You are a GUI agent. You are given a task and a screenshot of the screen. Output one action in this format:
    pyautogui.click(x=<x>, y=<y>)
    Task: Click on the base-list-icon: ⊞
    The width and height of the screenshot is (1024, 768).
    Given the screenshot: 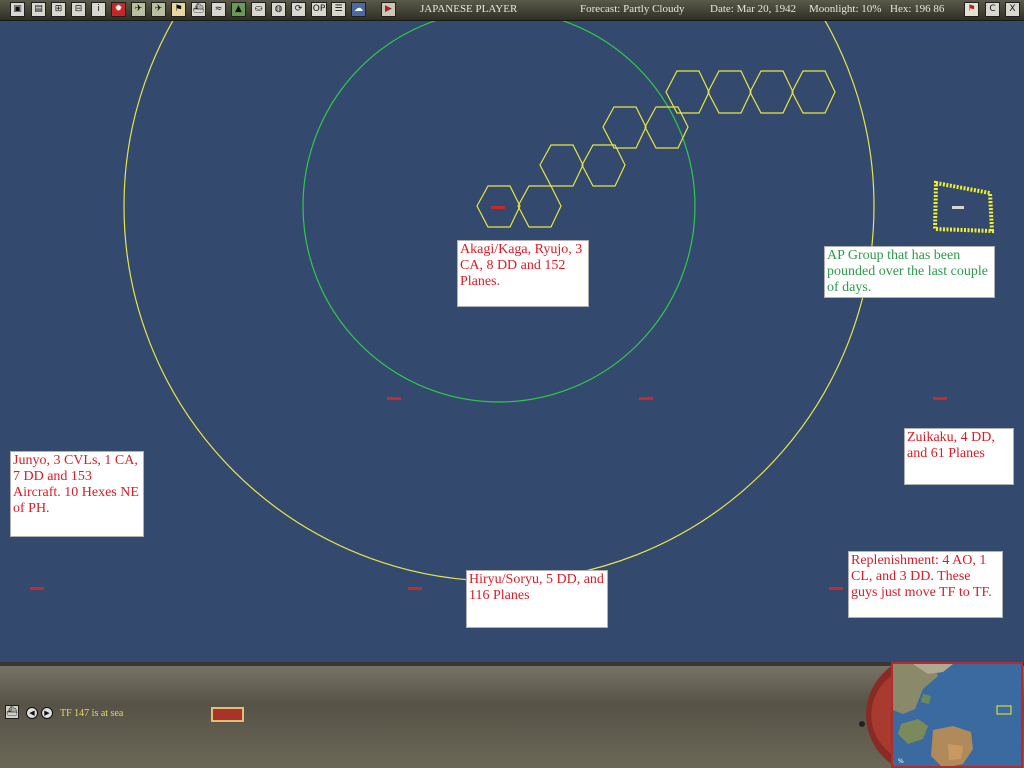 What is the action you would take?
    pyautogui.click(x=58, y=9)
    